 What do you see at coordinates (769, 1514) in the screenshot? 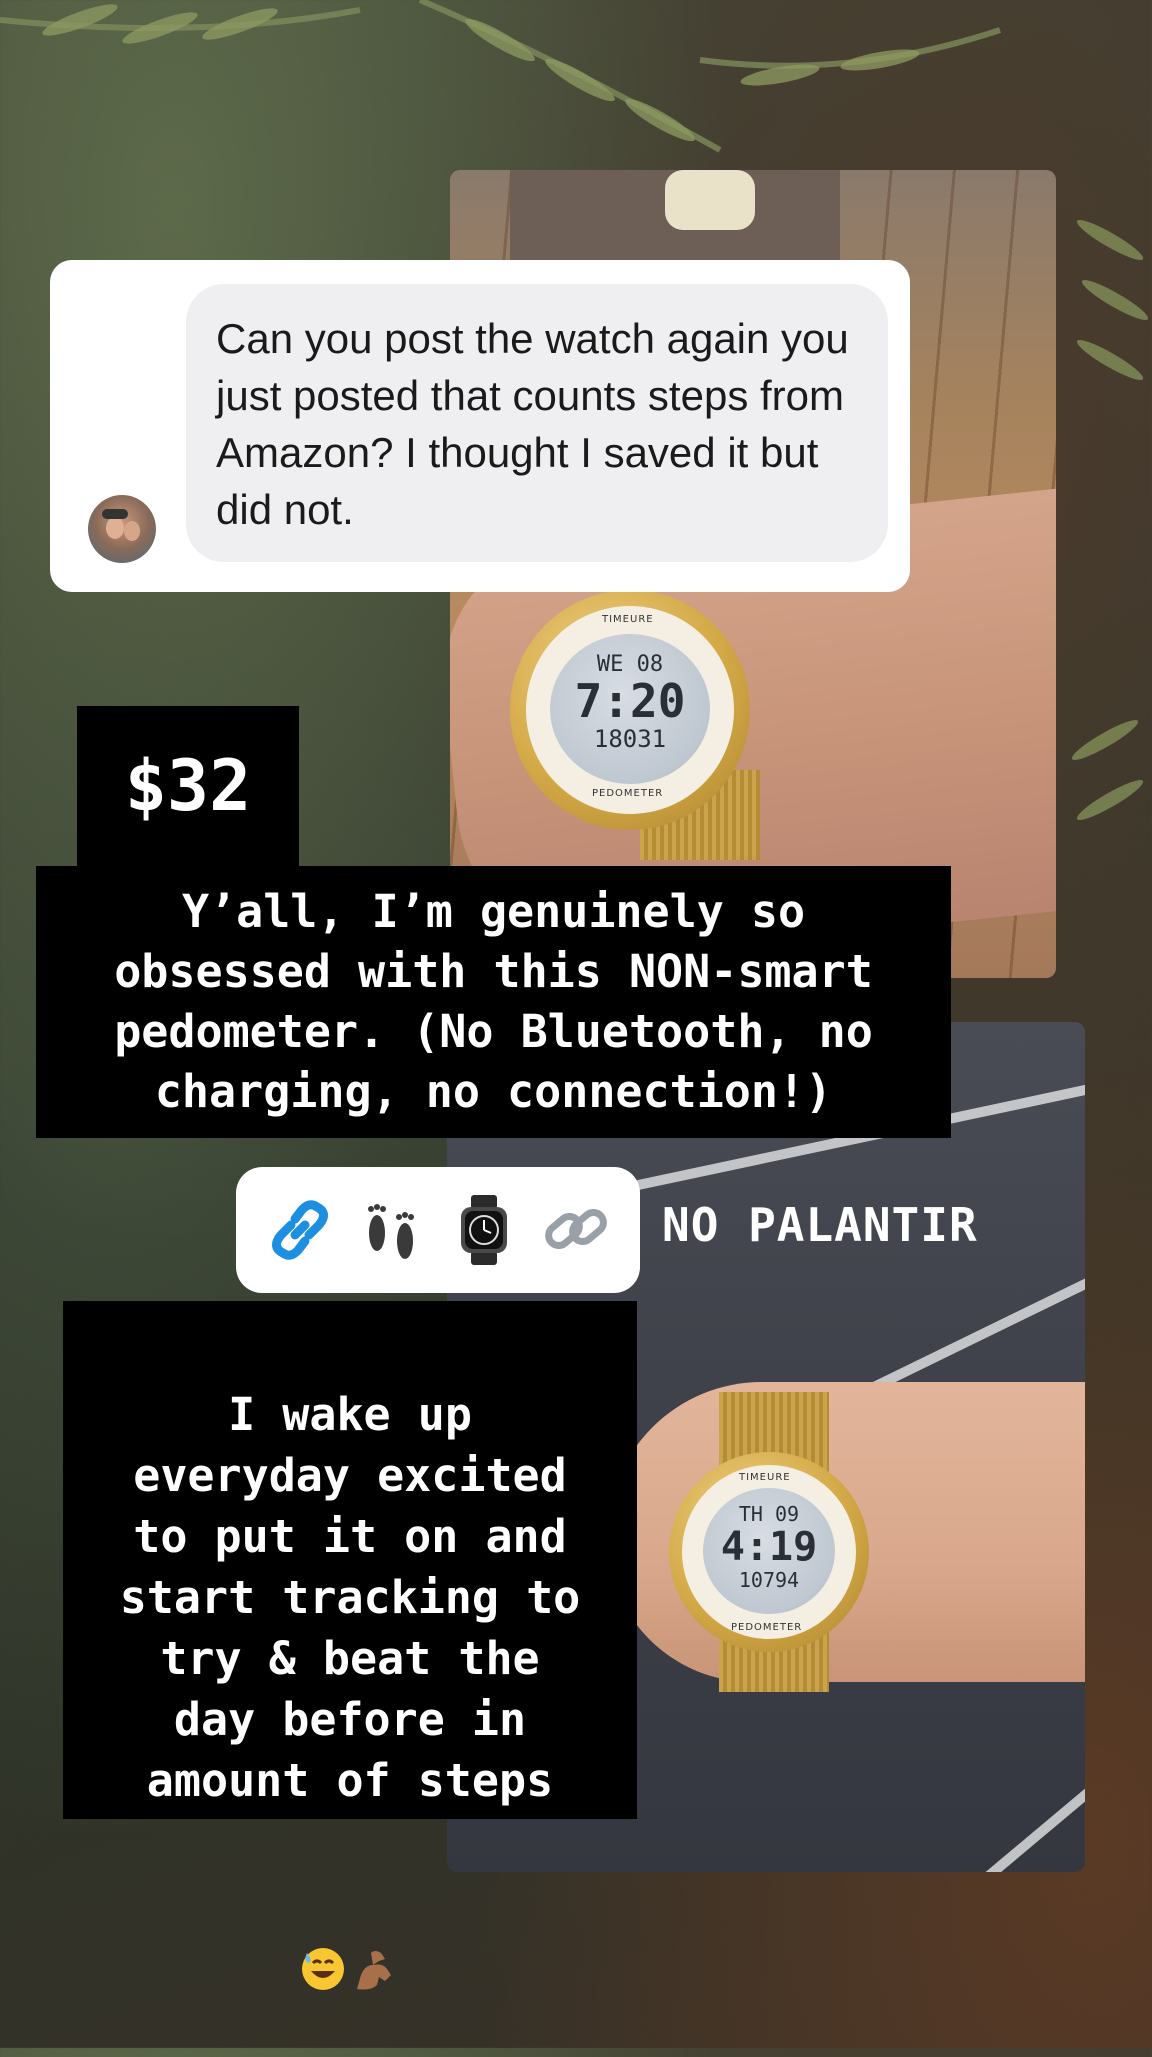
I see `watch-day: TH 09` at bounding box center [769, 1514].